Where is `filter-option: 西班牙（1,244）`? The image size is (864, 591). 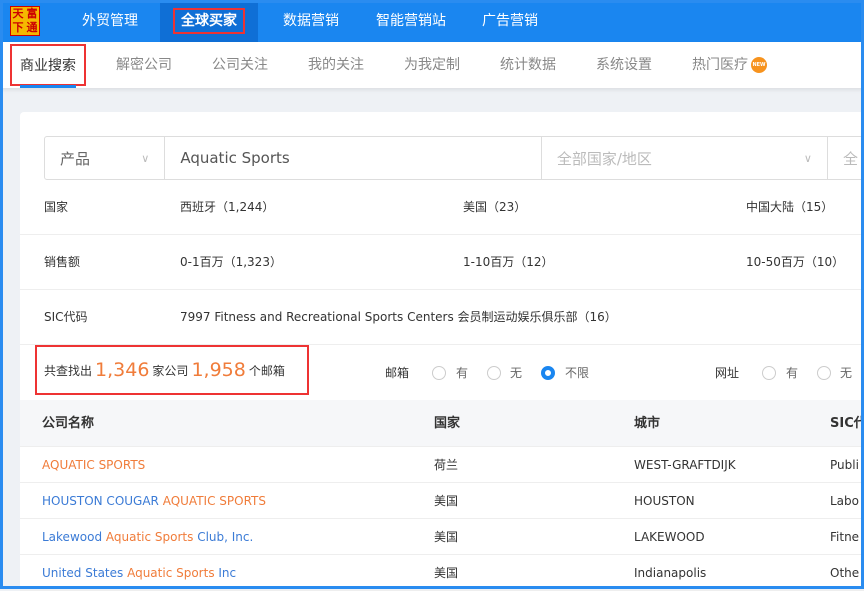 filter-option: 西班牙（1,244） is located at coordinates (227, 207).